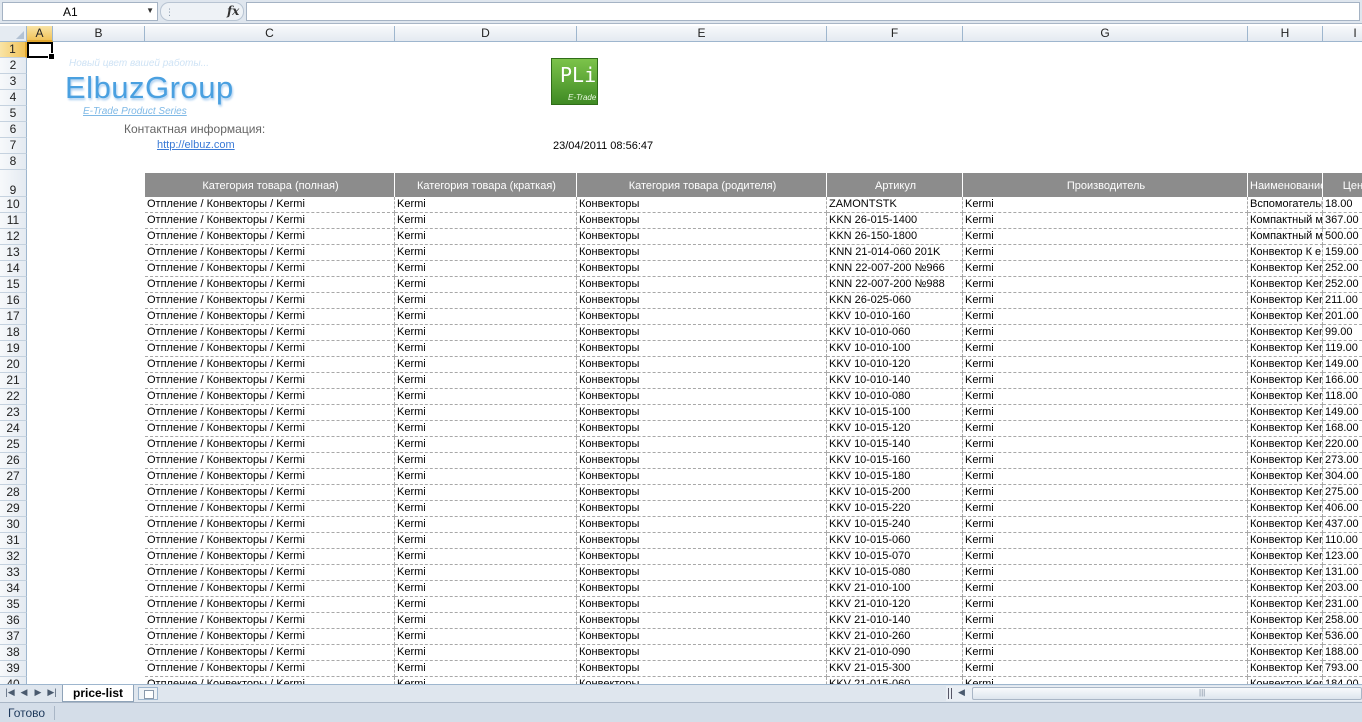 The image size is (1362, 722). What do you see at coordinates (40, 34) in the screenshot?
I see `column-header-a: A` at bounding box center [40, 34].